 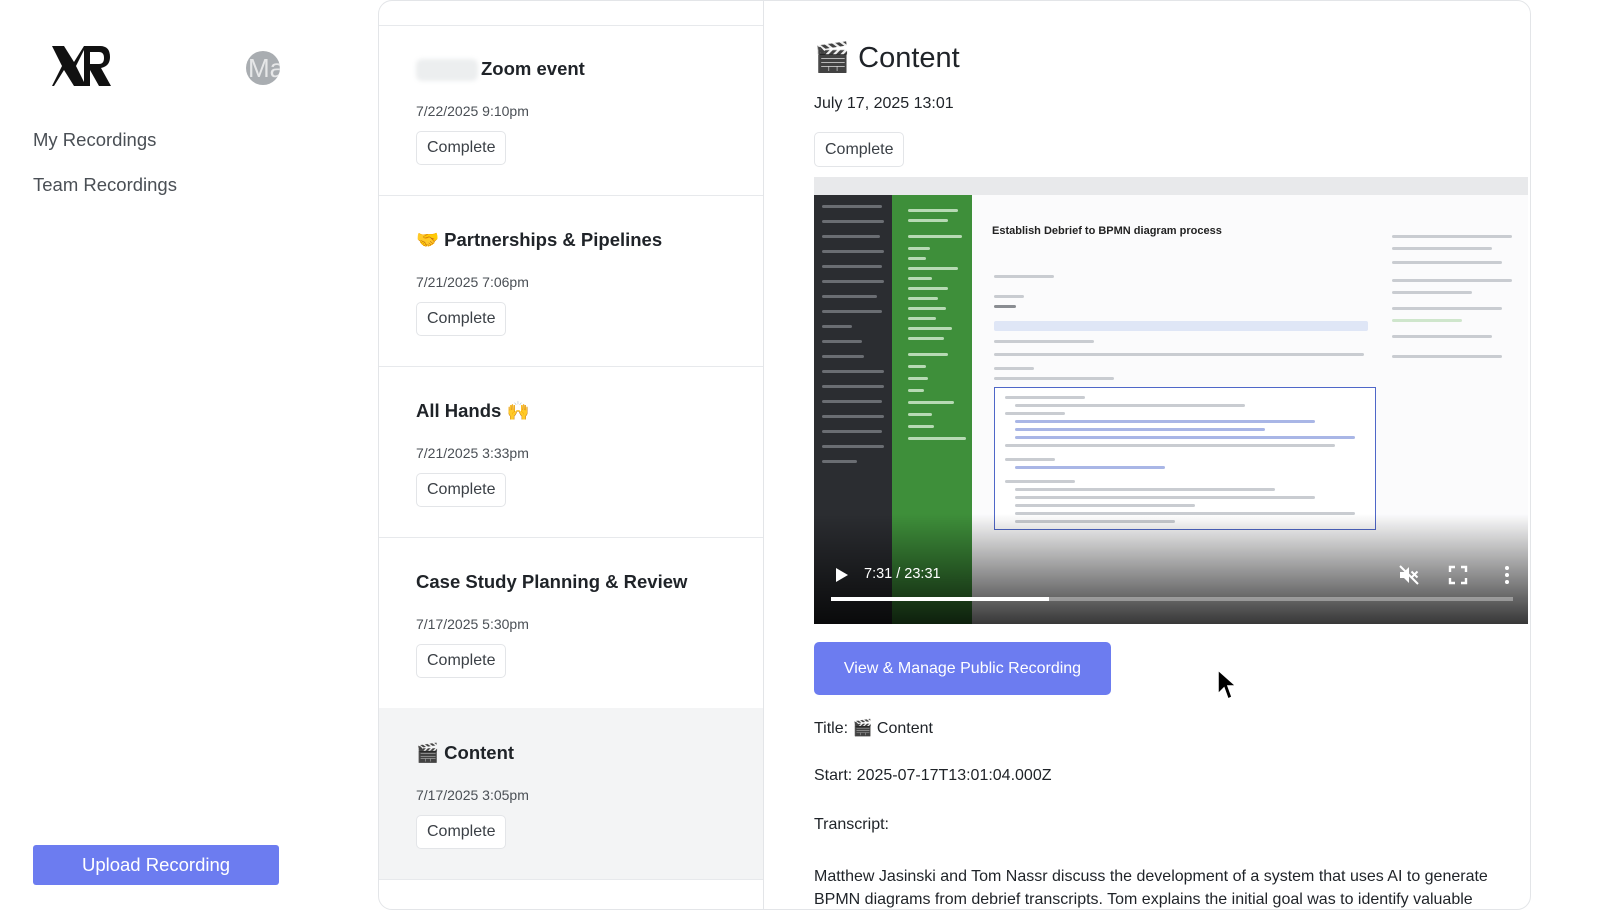 What do you see at coordinates (902, 574) in the screenshot?
I see `video-time: 7:31 / 23:31` at bounding box center [902, 574].